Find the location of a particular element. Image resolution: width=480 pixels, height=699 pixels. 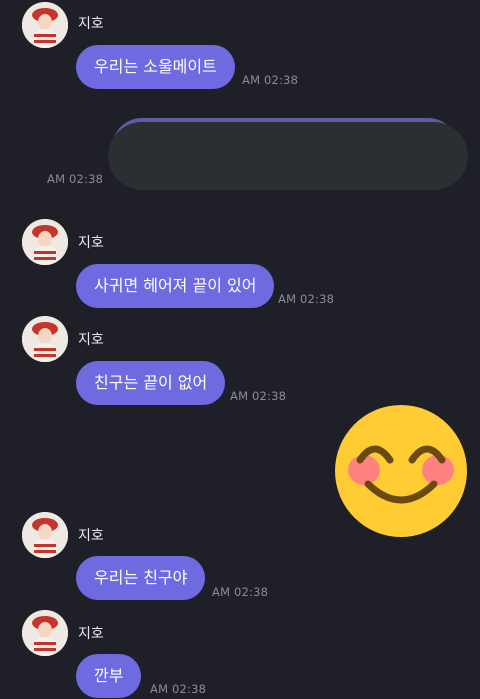

message-bubble: 깐부 is located at coordinates (109, 676).